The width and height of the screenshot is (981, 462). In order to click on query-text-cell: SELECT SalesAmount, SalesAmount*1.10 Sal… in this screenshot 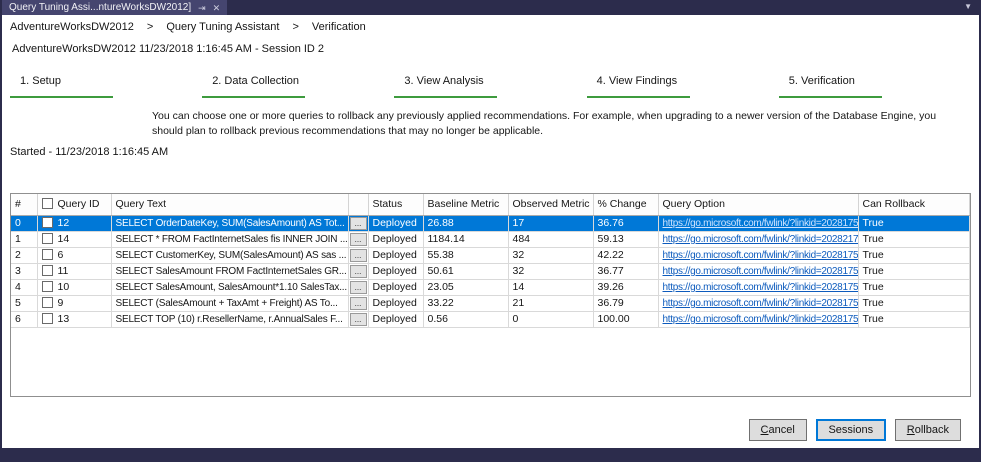, I will do `click(230, 287)`.